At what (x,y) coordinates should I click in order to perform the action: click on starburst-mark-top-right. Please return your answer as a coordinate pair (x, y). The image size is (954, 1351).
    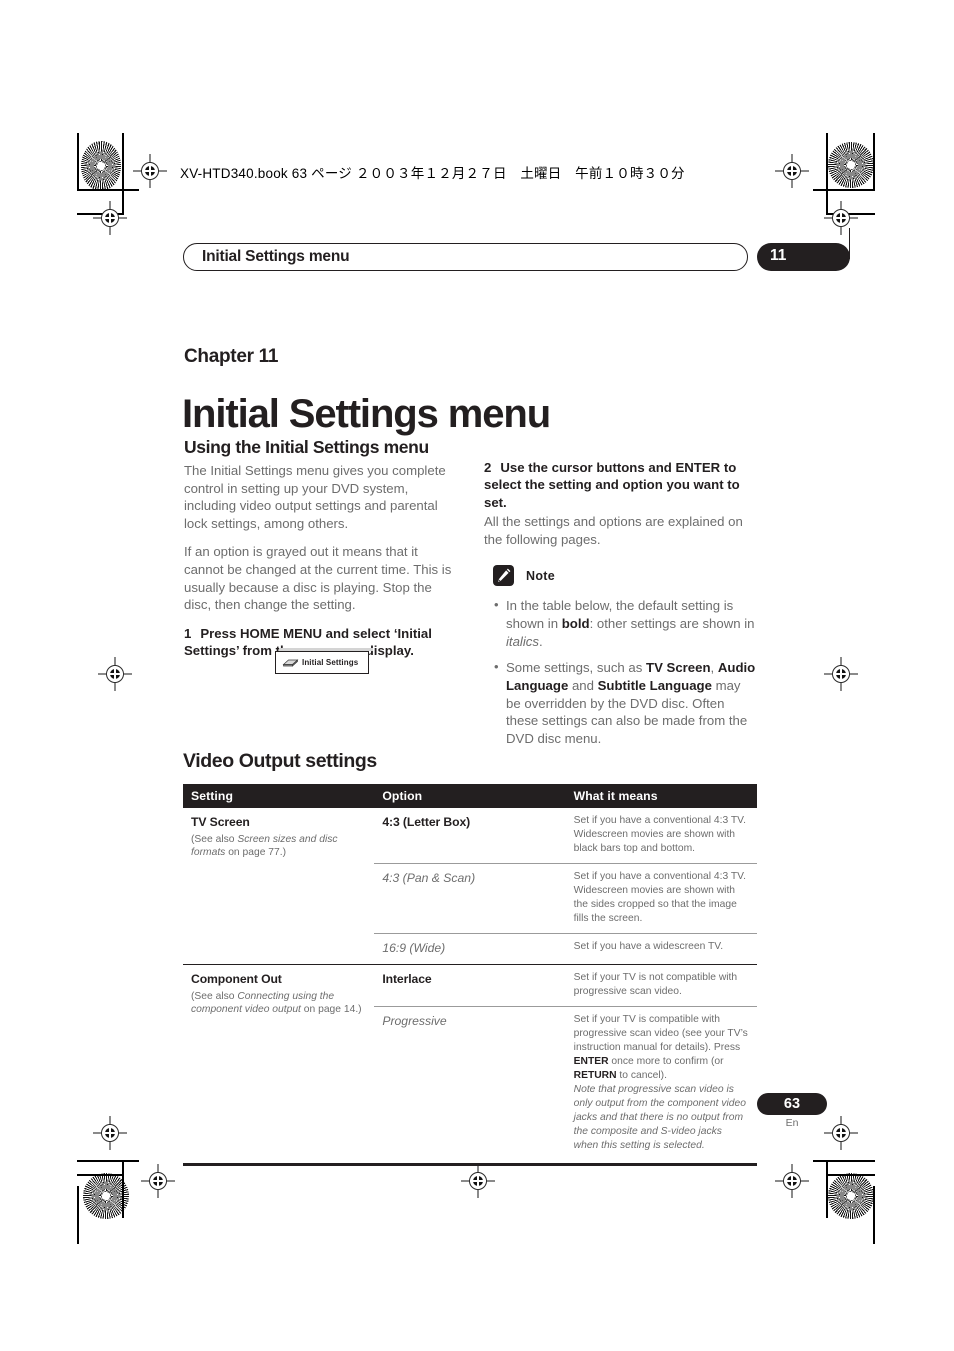
    Looking at the image, I should click on (851, 165).